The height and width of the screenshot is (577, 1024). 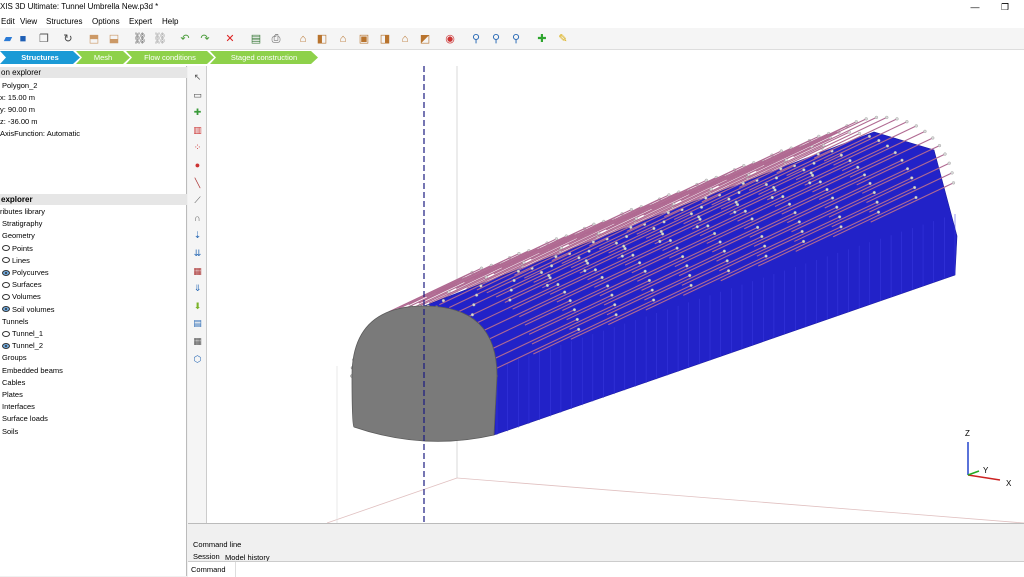 I want to click on save-icon: ■, so click(x=23, y=39).